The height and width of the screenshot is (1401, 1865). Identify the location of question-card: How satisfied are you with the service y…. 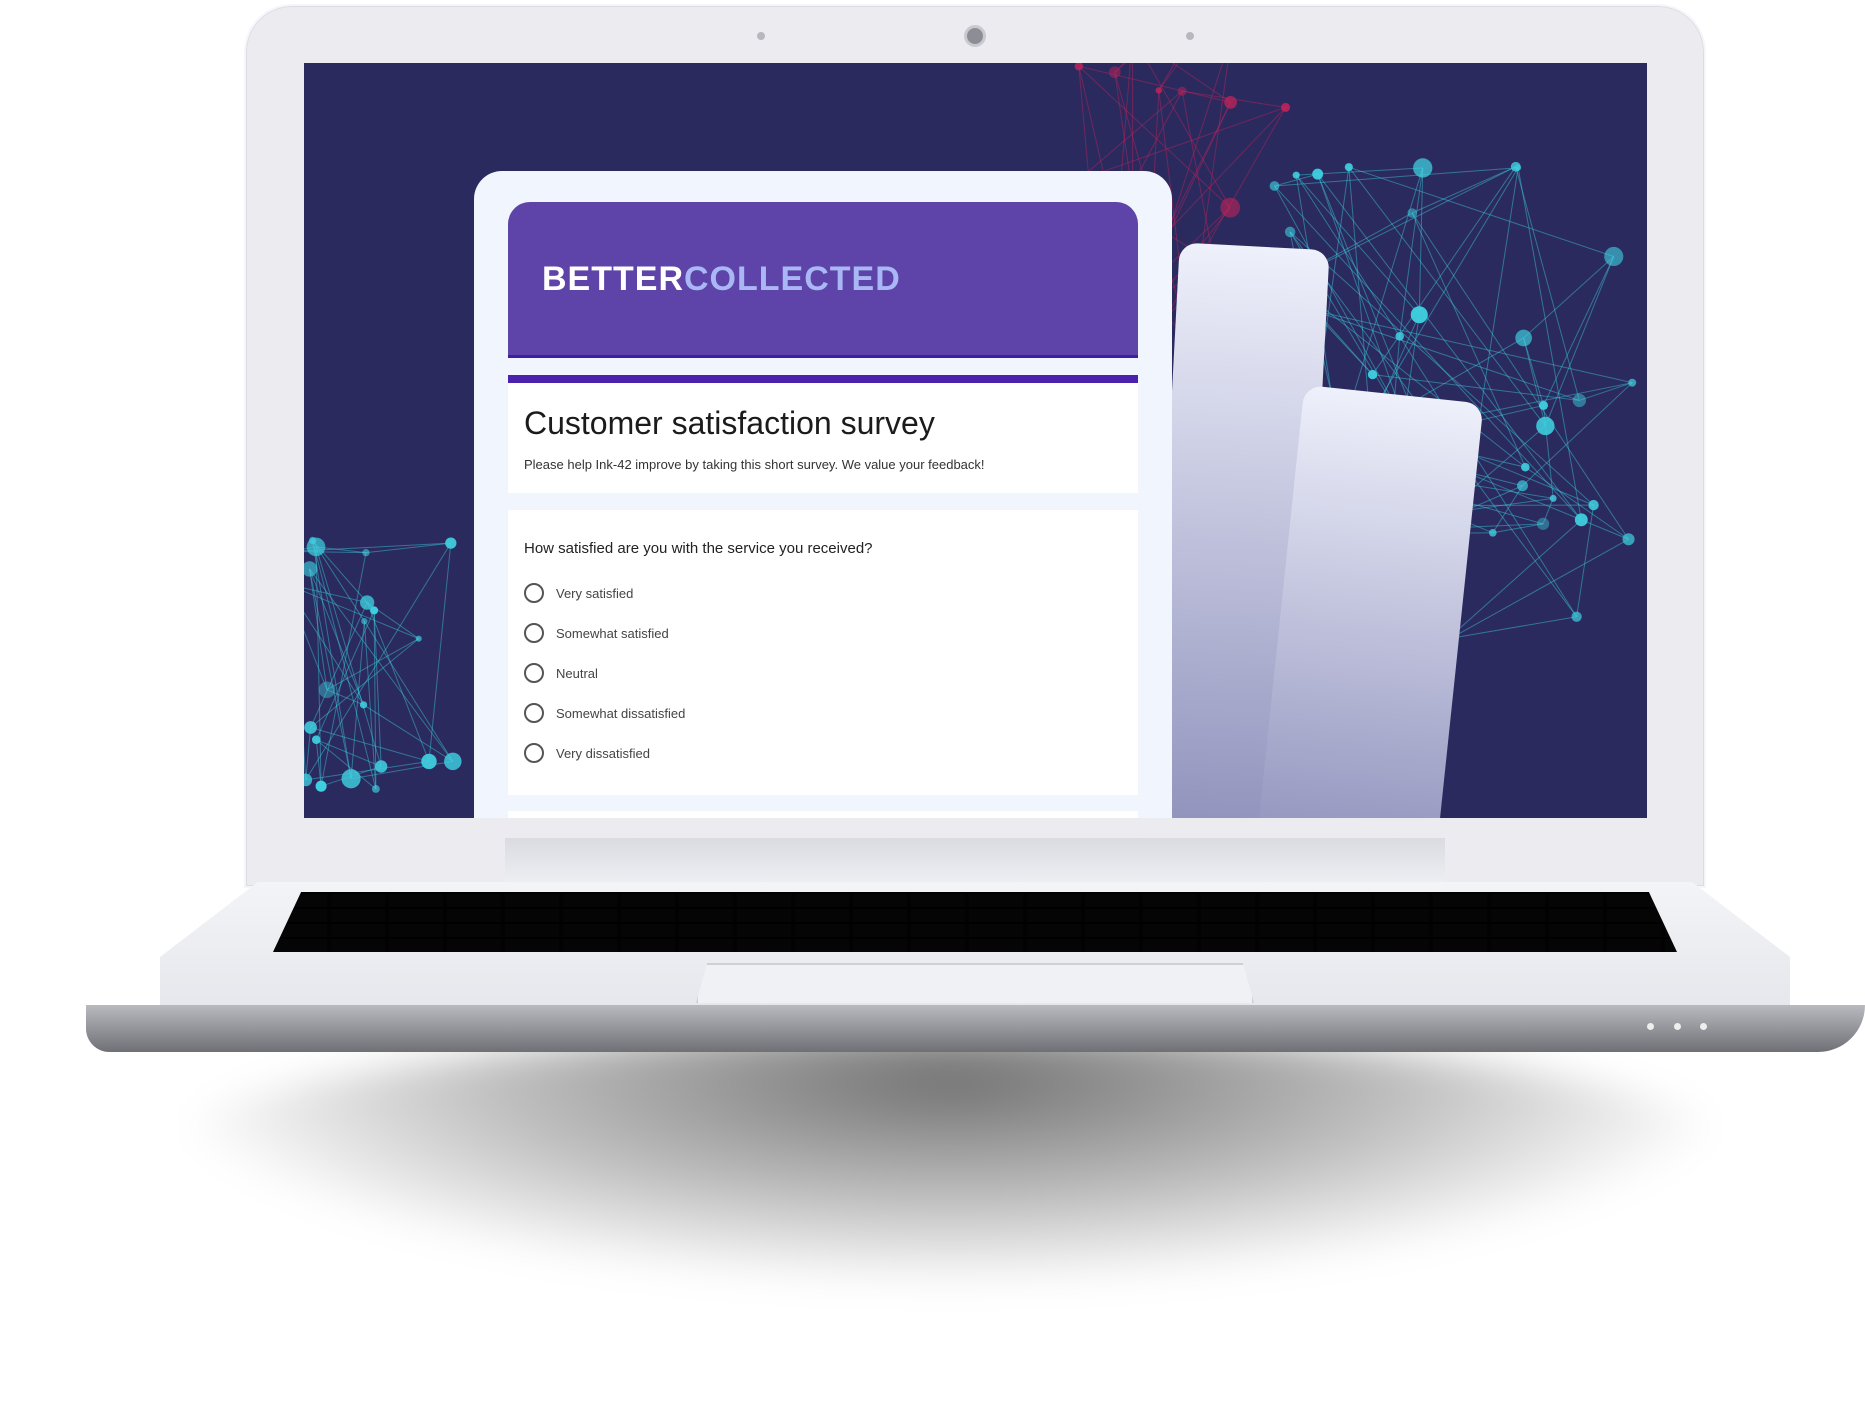
(823, 652).